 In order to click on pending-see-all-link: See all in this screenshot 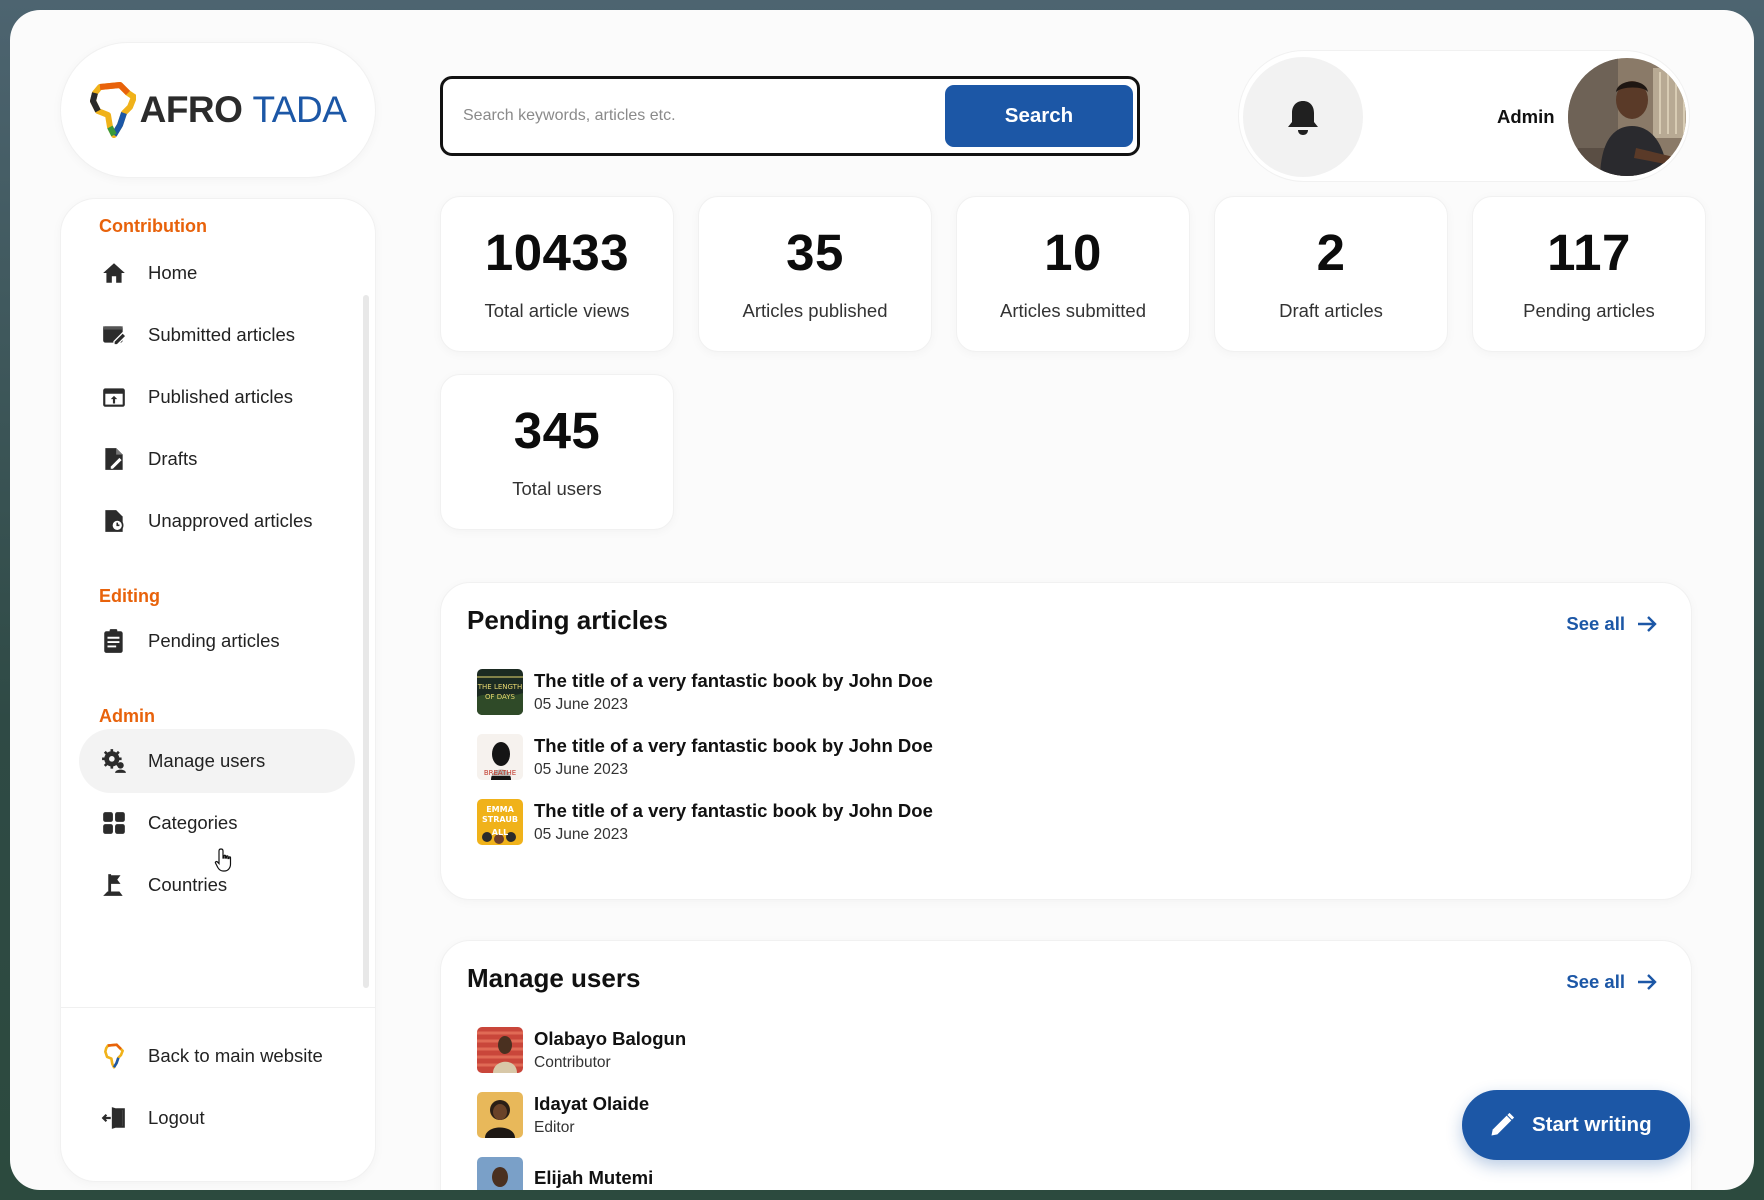, I will do `click(1611, 624)`.